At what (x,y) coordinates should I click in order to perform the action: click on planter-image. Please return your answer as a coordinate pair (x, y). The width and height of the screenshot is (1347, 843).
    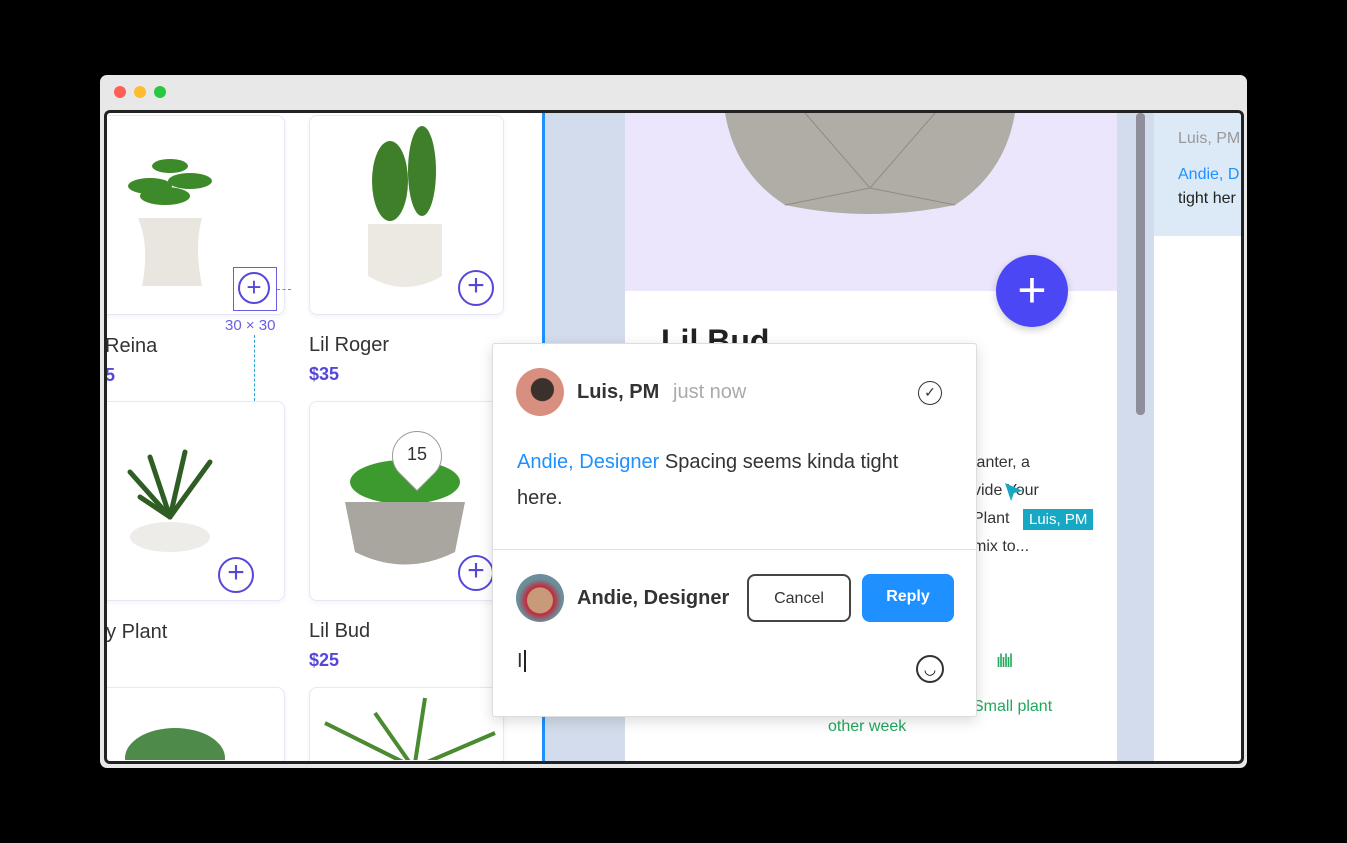
    Looking at the image, I should click on (870, 163).